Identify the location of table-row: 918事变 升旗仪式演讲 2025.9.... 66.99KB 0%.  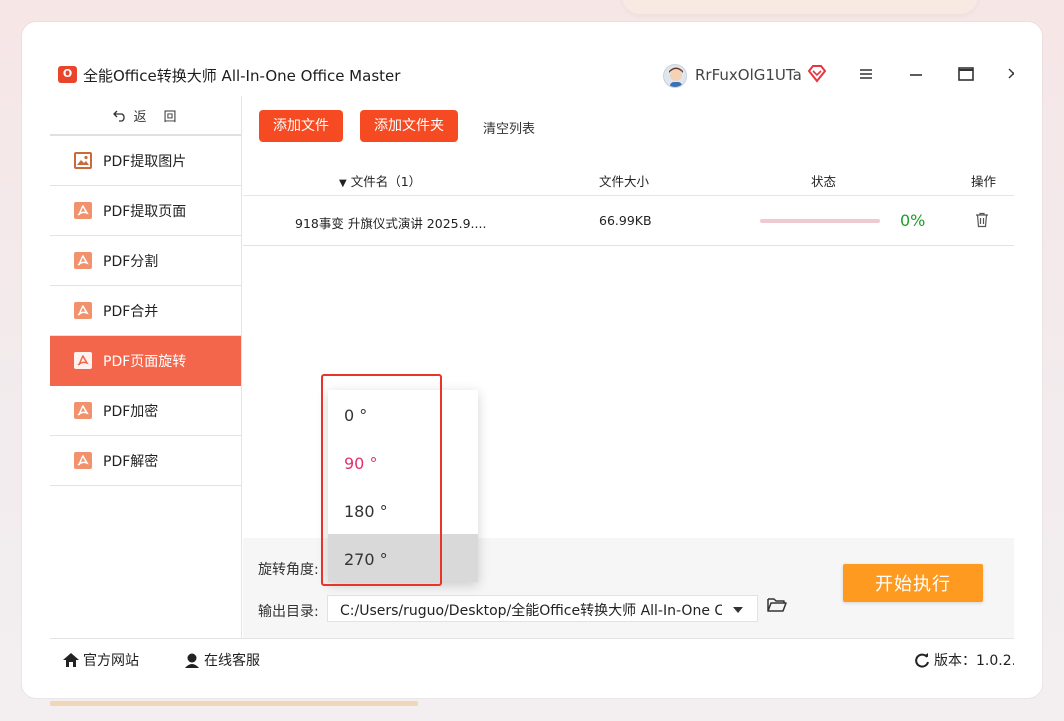
(628, 221).